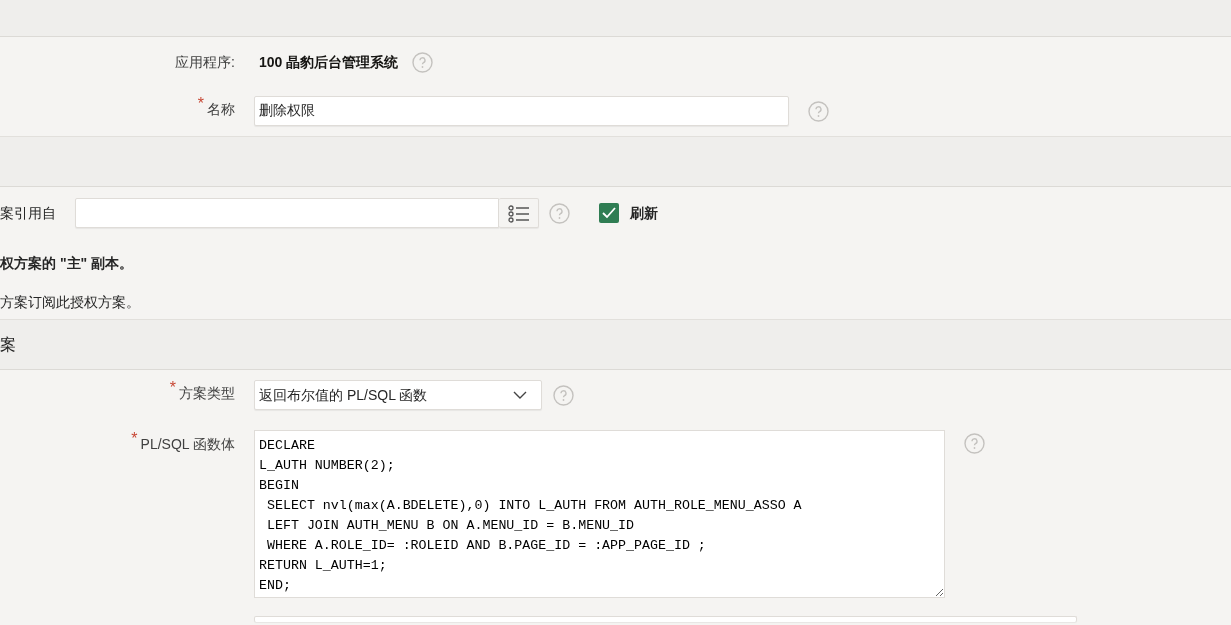 The width and height of the screenshot is (1231, 625). I want to click on help-text: 方案订阅此授权方案。, so click(70, 302).